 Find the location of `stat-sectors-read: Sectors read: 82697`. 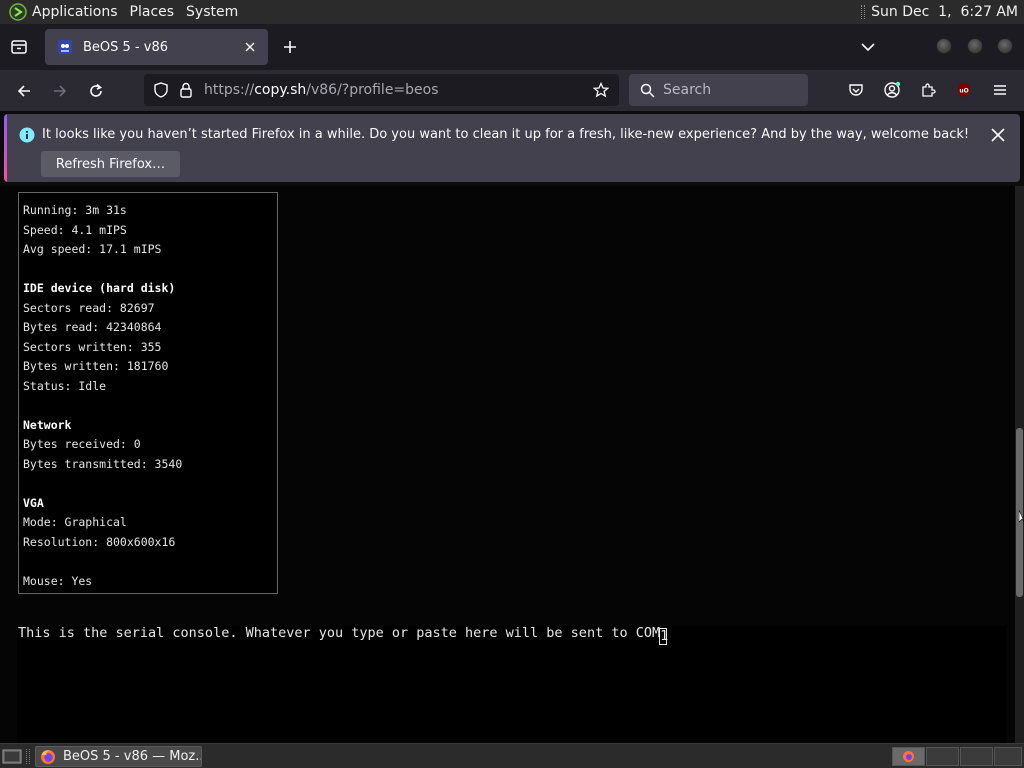

stat-sectors-read: Sectors read: 82697 is located at coordinates (89, 307).